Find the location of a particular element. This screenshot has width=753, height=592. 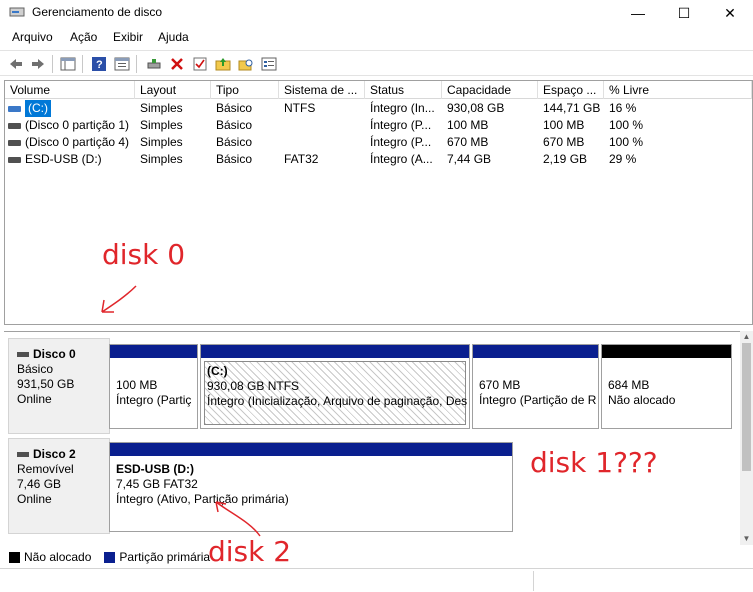

filesystem-cell is located at coordinates (324, 125).